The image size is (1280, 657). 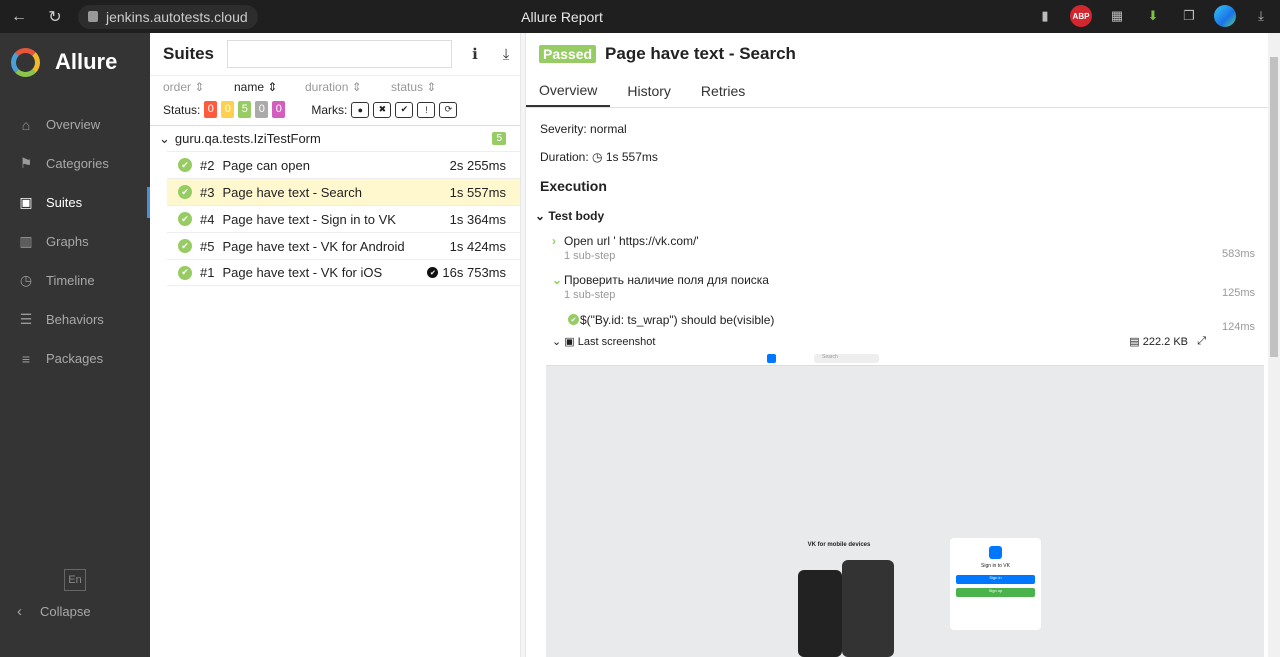 I want to click on list-icon: ☰, so click(x=26, y=319).